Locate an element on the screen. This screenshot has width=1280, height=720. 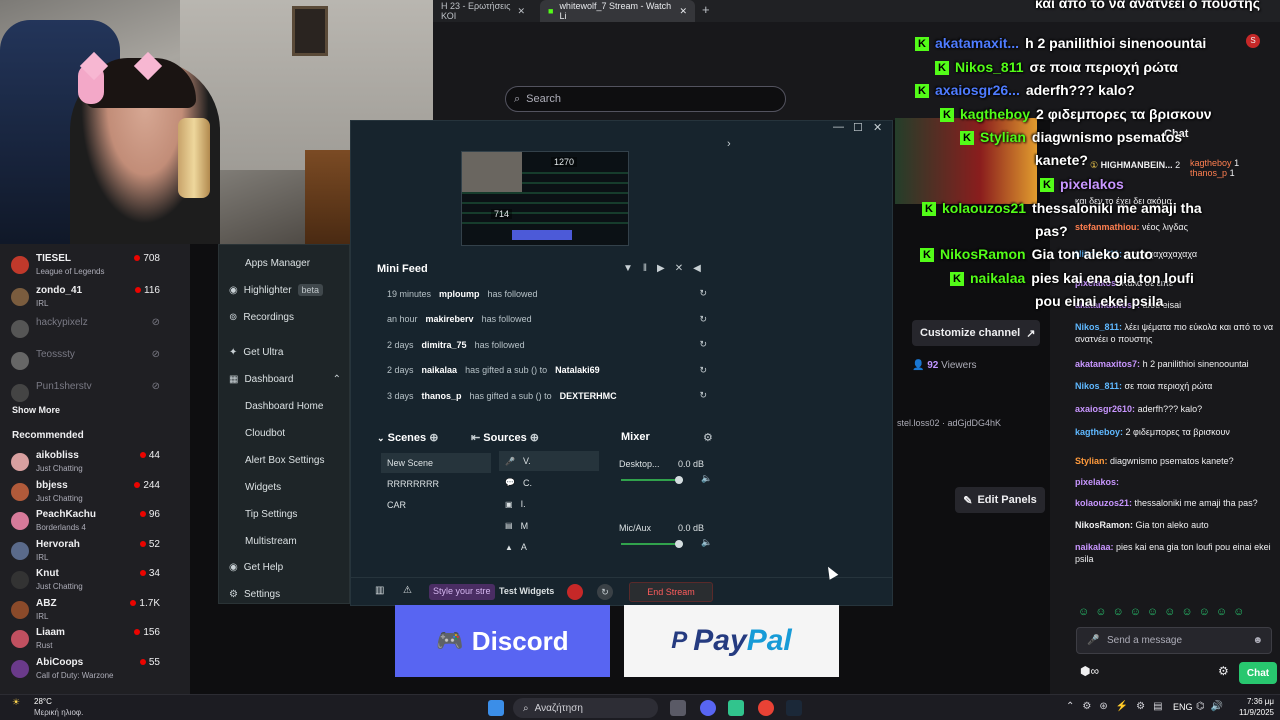
clock-time: 7:36 μμ is located at coordinates (1256, 701).